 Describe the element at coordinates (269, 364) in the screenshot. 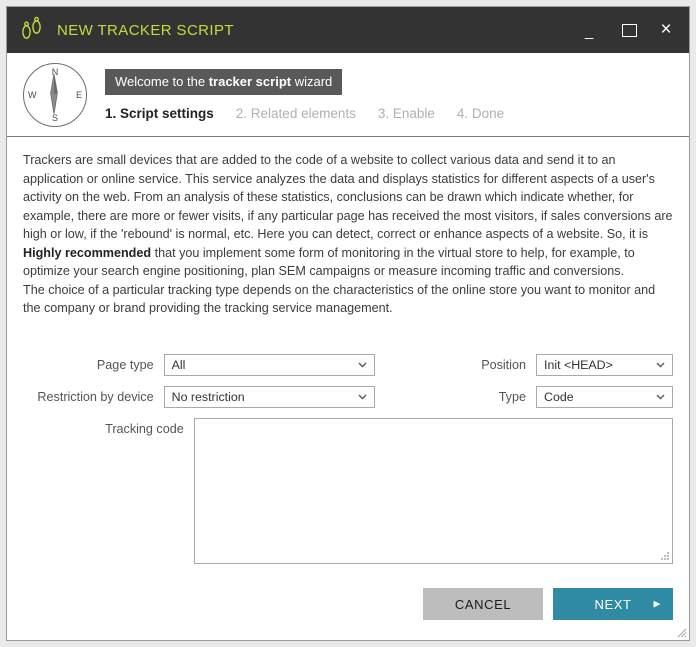

I see `page-type-select: All` at that location.